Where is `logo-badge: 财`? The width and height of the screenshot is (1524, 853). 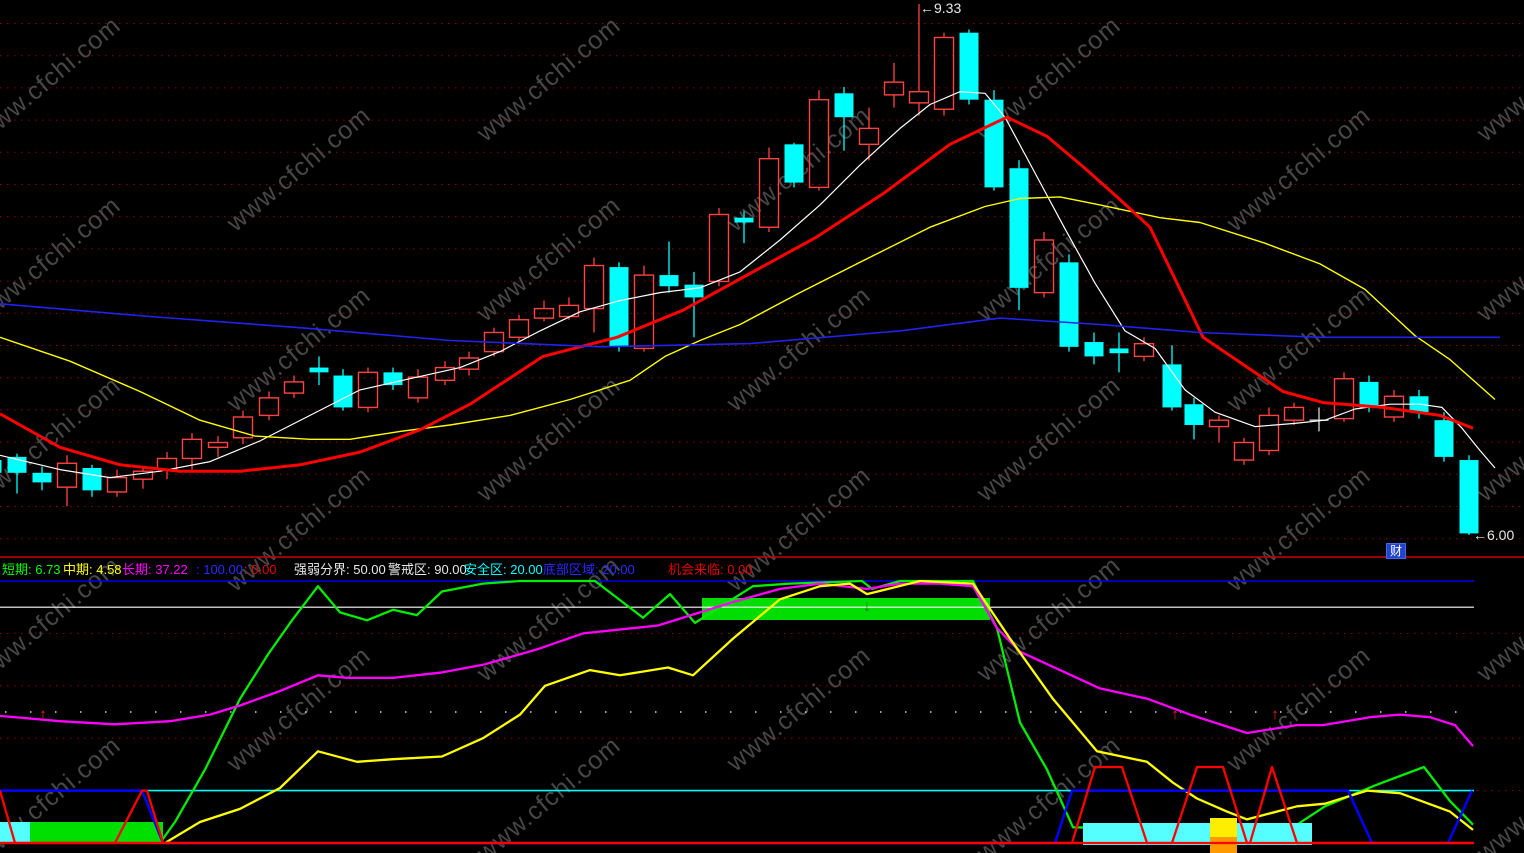 logo-badge: 财 is located at coordinates (1396, 551).